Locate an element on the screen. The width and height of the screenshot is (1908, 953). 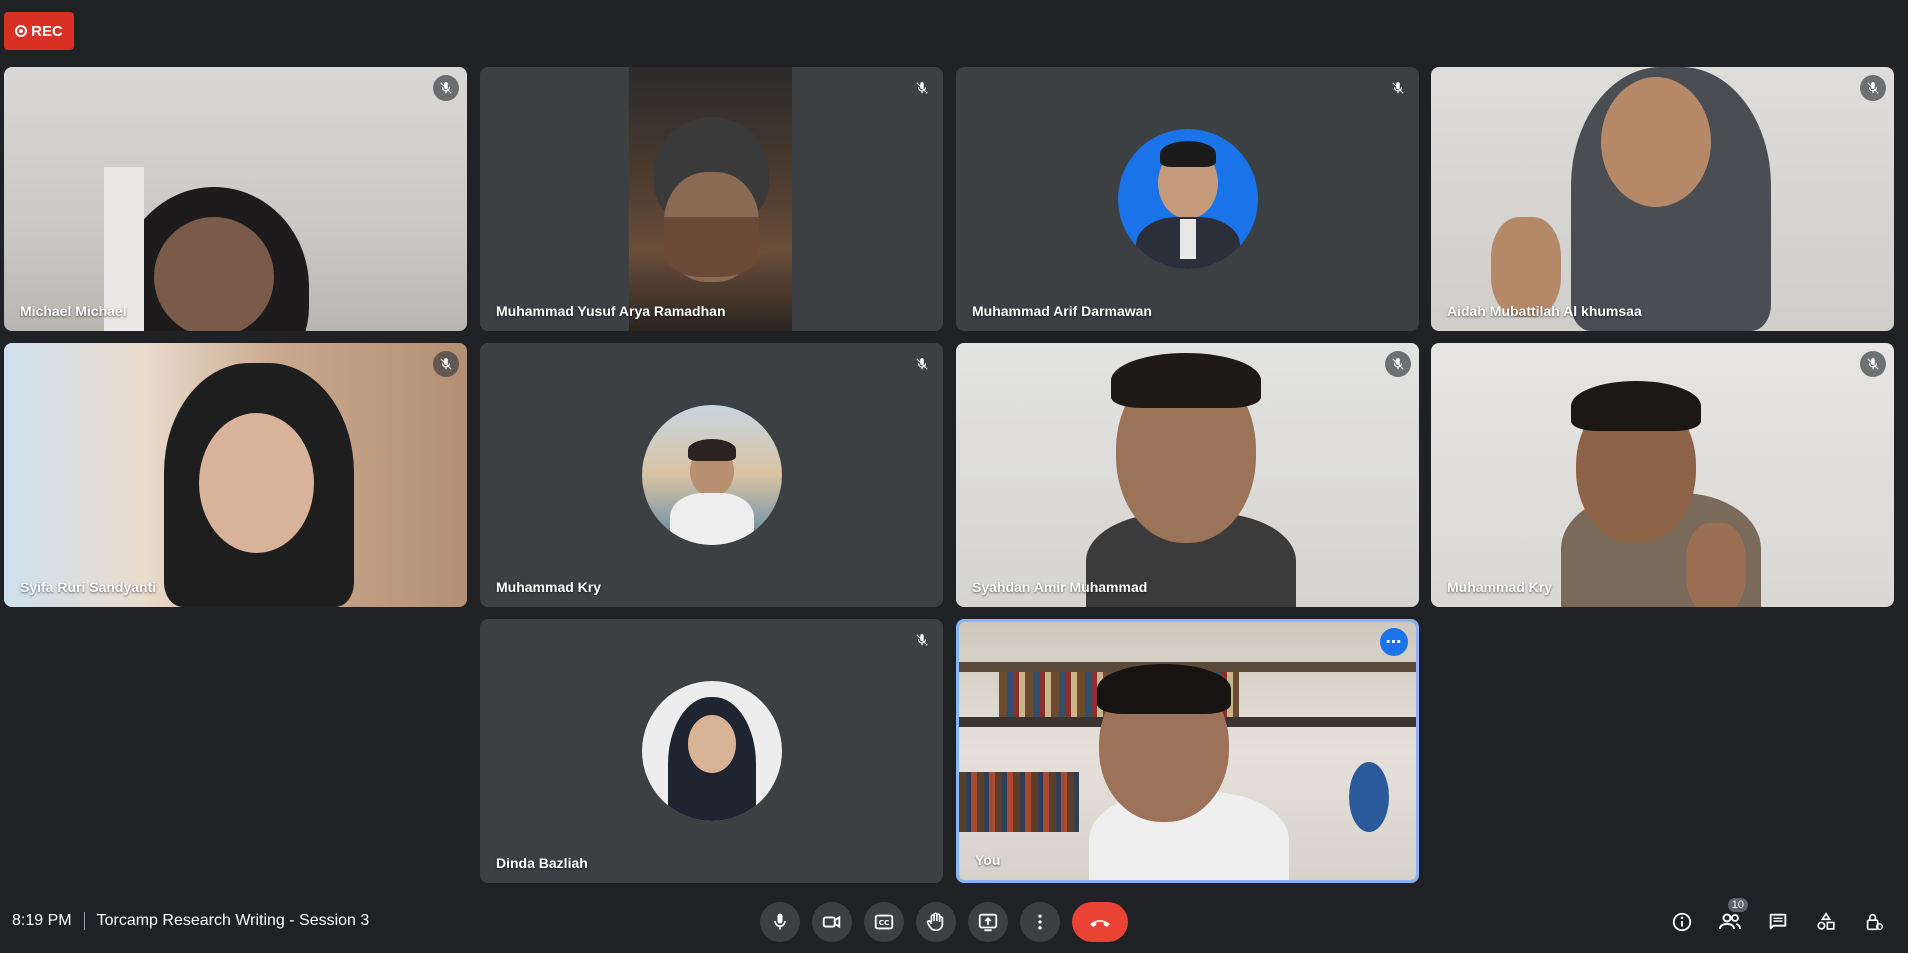
activities-icon is located at coordinates (1826, 921).